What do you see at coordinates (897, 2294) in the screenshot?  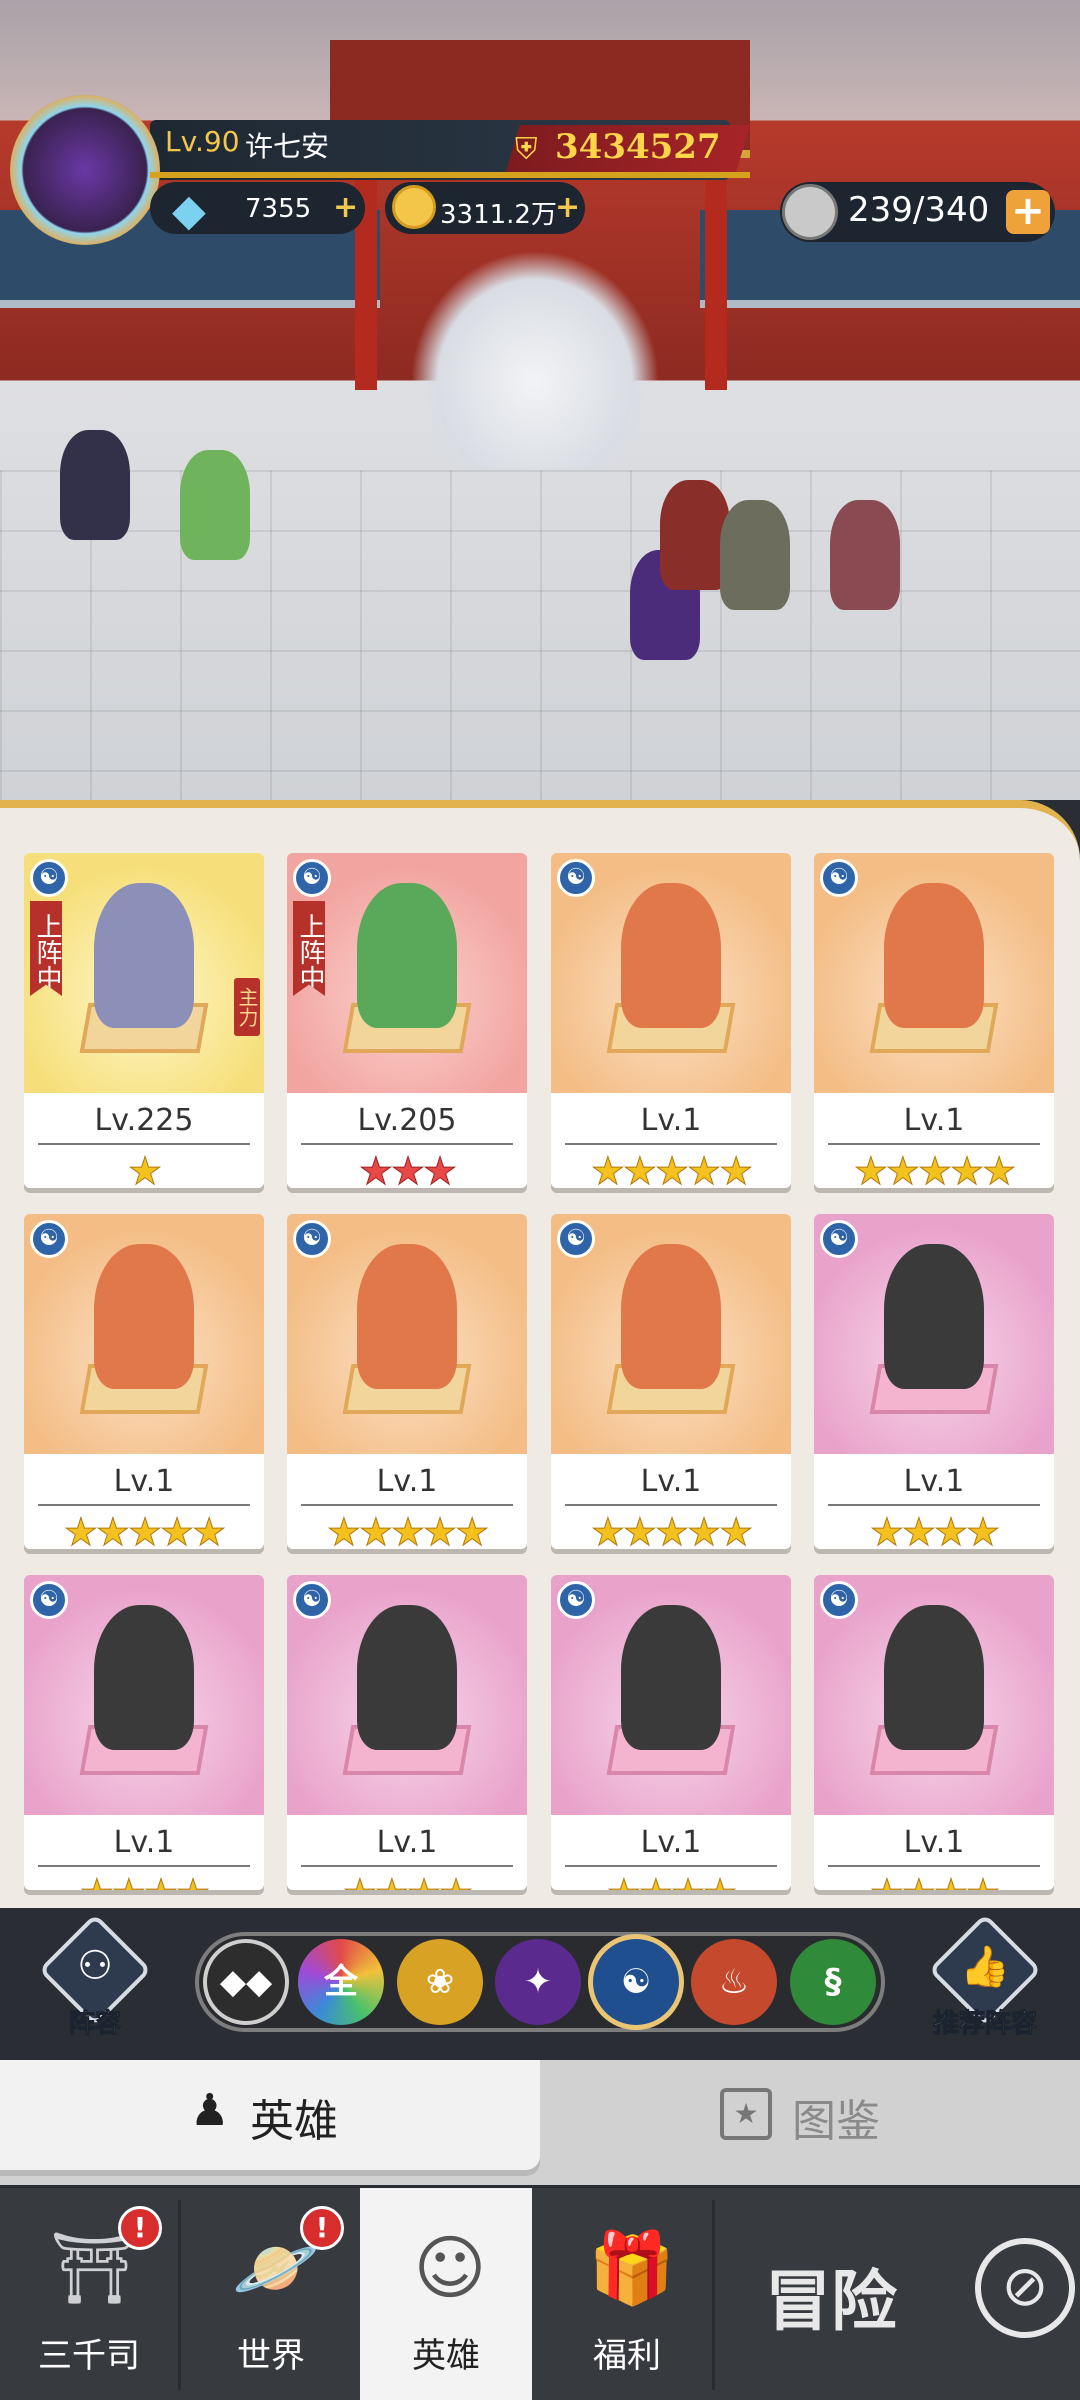 I see `nav-adventure: 冒险 ⊘` at bounding box center [897, 2294].